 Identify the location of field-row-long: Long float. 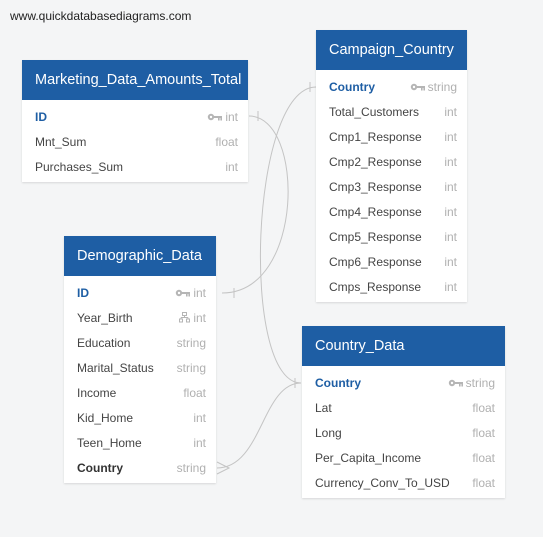
(403, 432).